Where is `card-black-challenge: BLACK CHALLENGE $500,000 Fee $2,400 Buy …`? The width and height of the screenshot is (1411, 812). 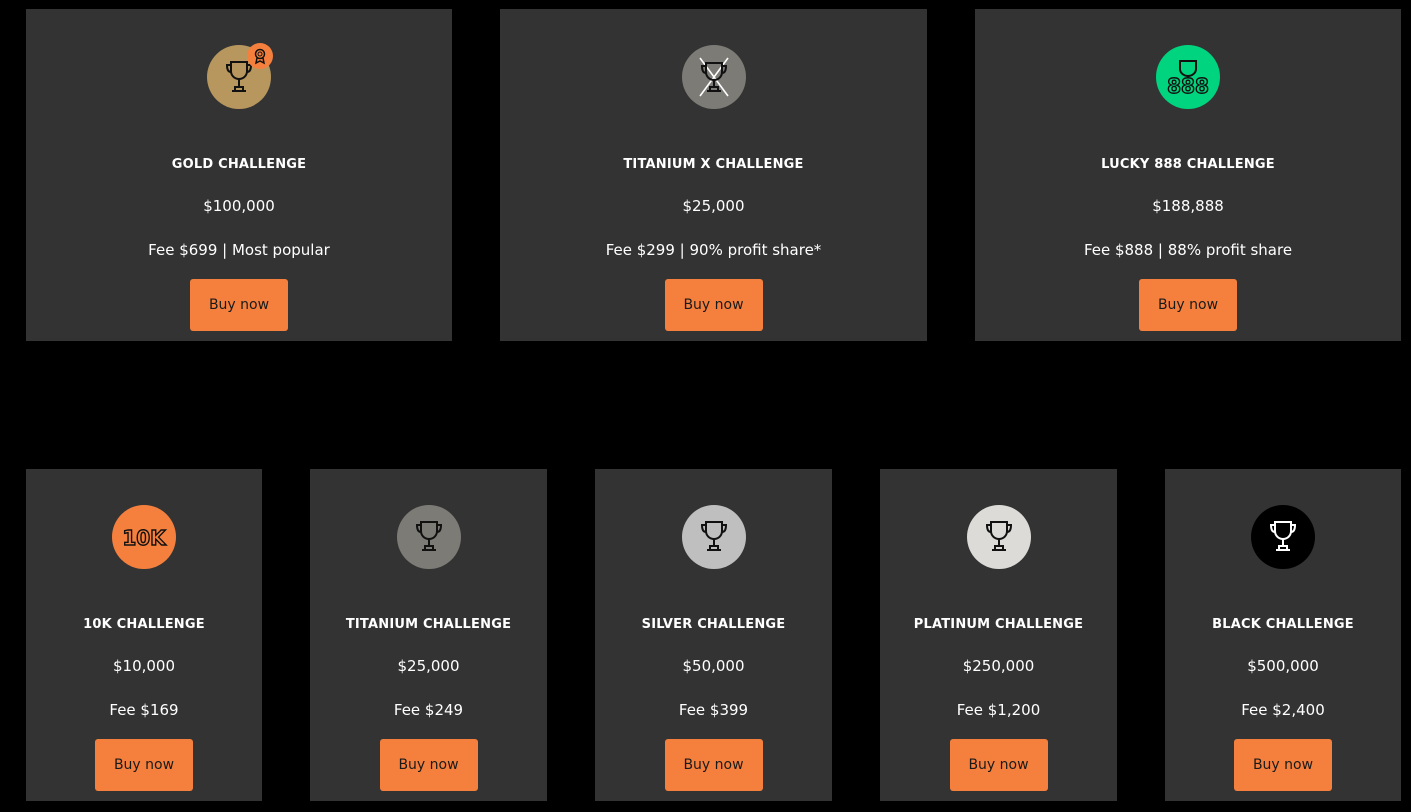
card-black-challenge: BLACK CHALLENGE $500,000 Fee $2,400 Buy … is located at coordinates (1283, 635).